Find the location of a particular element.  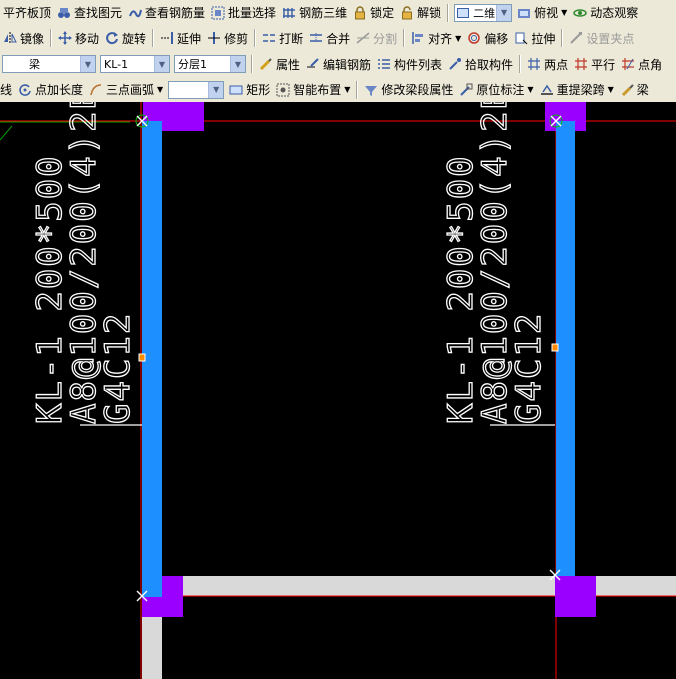

rotate-button: 旋转 is located at coordinates (125, 38).